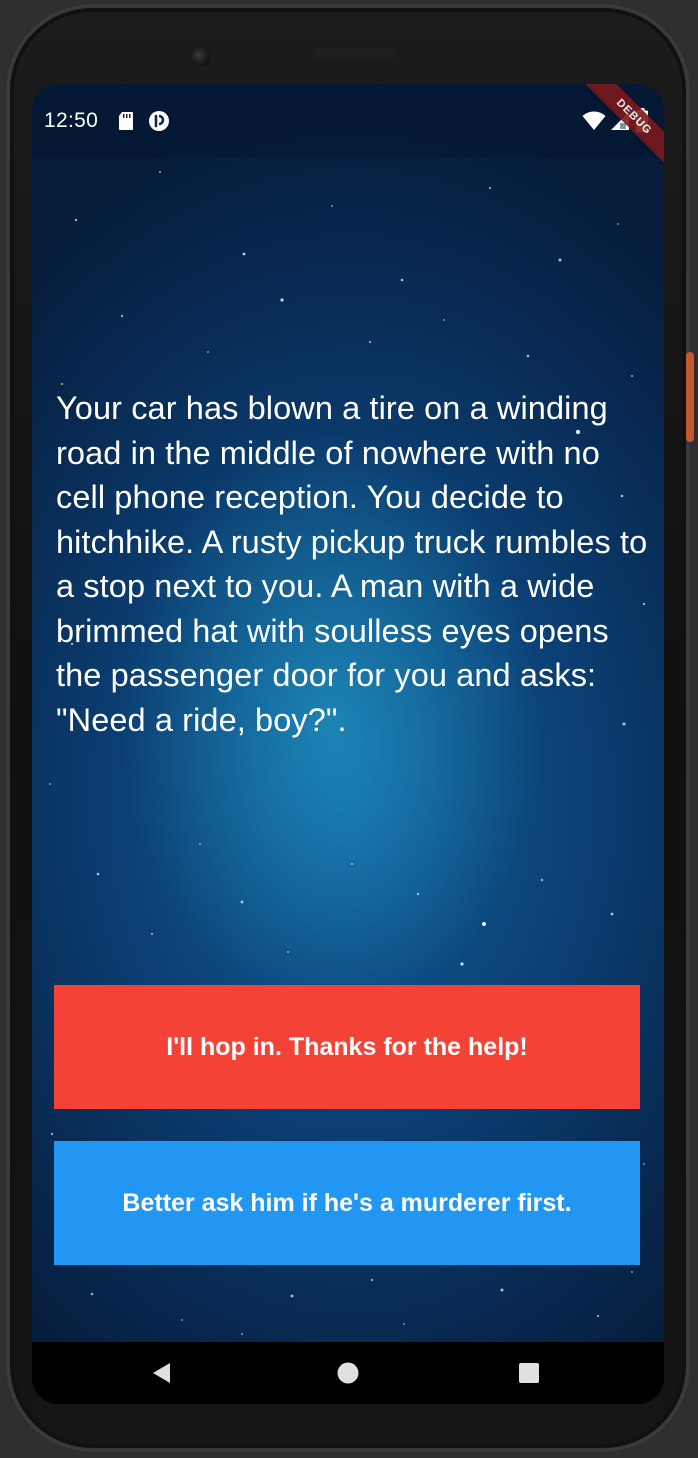  Describe the element at coordinates (529, 1373) in the screenshot. I see `recents-icon` at that location.